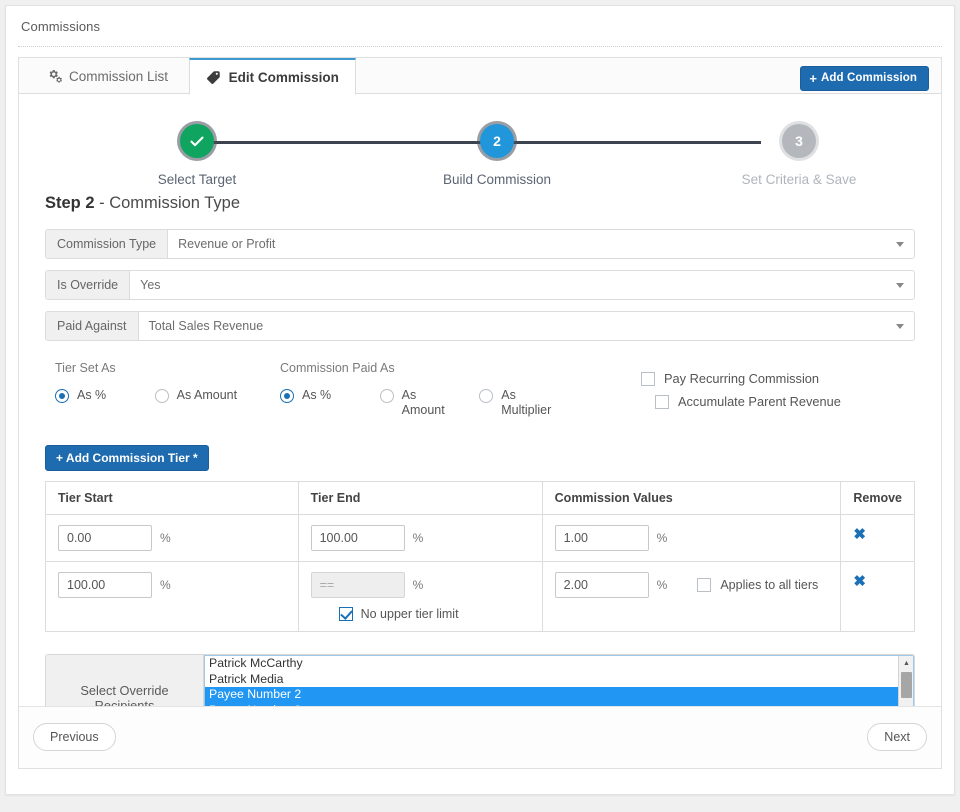 The image size is (960, 812). What do you see at coordinates (420, 596) in the screenshot?
I see `cell-tier-end-2: % No upper tier limit` at bounding box center [420, 596].